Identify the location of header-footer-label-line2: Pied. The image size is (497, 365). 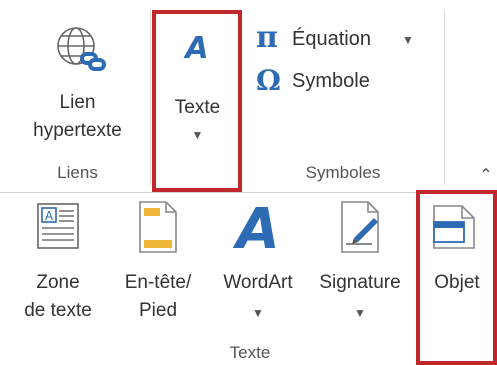
(158, 310).